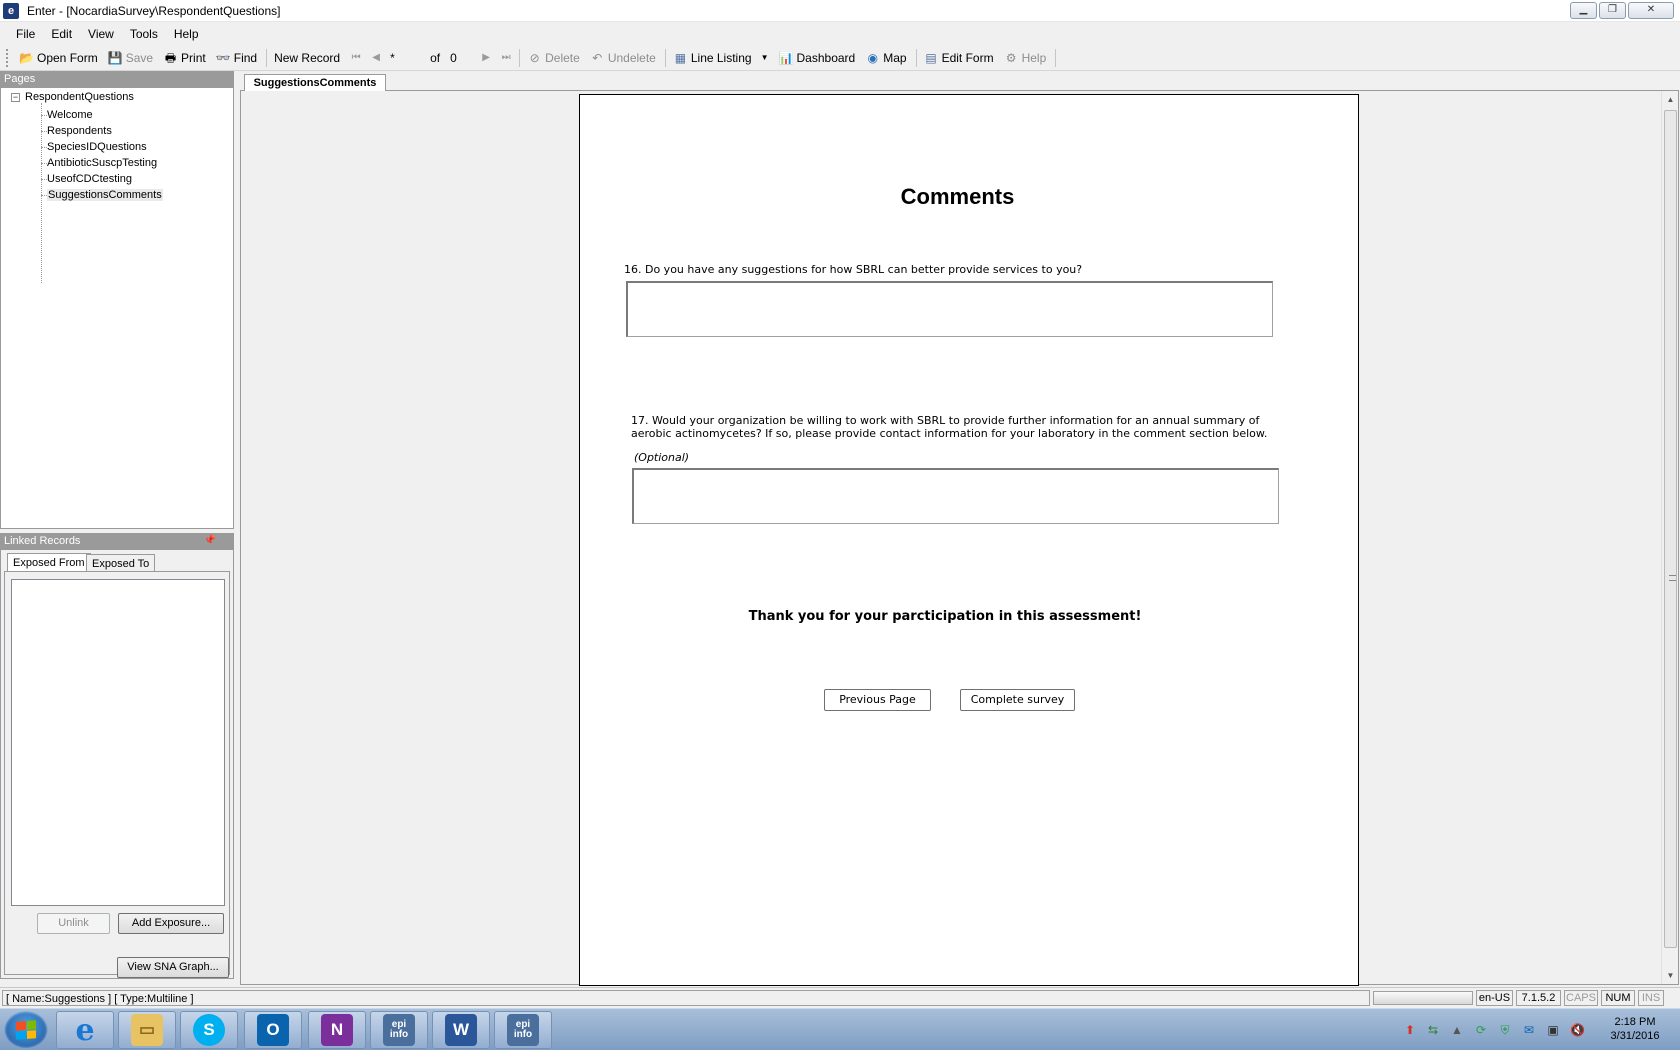 This screenshot has height=1050, width=1680. I want to click on open-form-button: 📂 Open Form, so click(59, 58).